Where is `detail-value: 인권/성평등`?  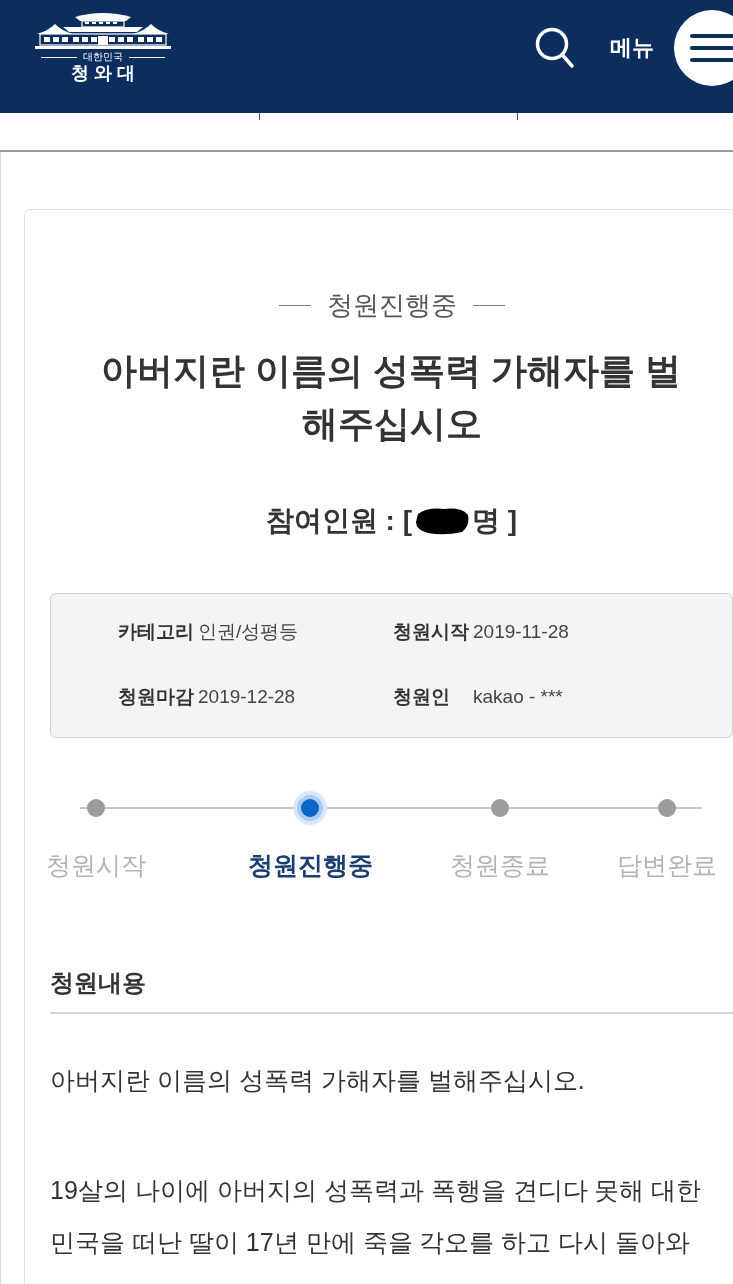 detail-value: 인권/성평등 is located at coordinates (248, 631).